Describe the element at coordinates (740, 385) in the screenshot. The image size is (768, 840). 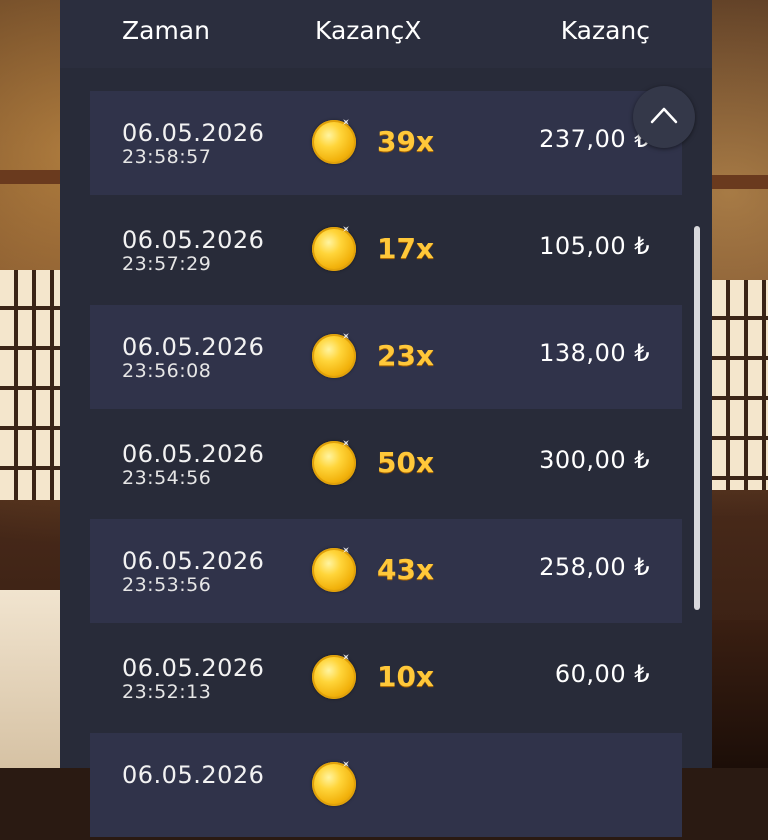
I see `background-shoji-right` at that location.